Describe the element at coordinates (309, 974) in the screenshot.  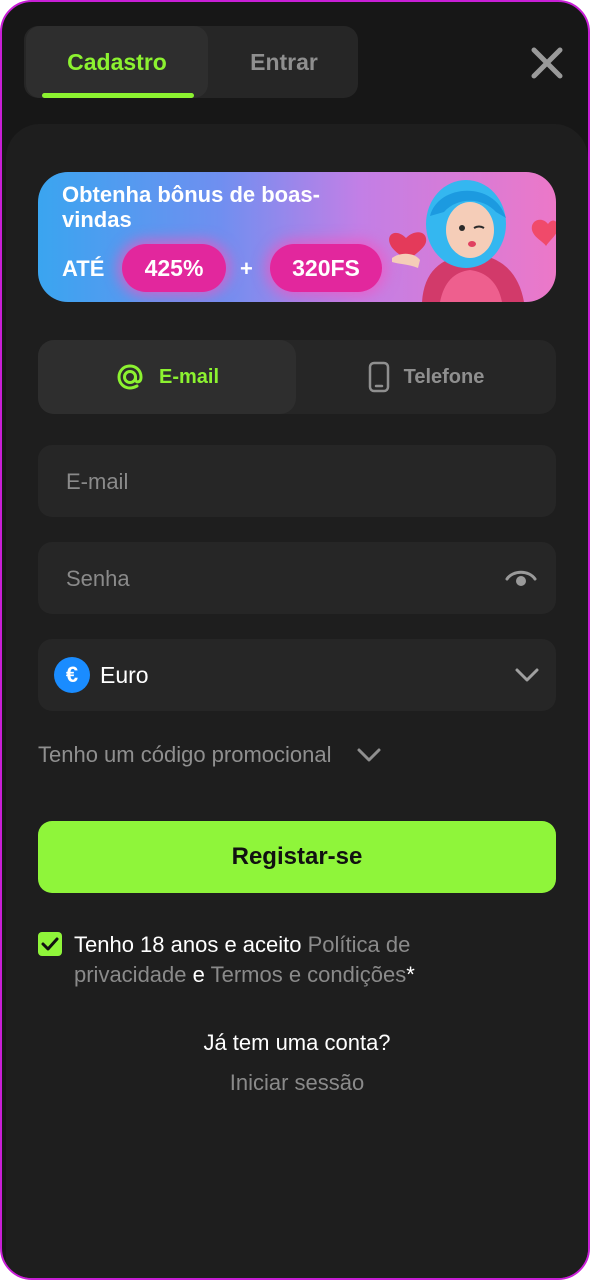
I see `terms-conditions-link: Termos e condições` at that location.